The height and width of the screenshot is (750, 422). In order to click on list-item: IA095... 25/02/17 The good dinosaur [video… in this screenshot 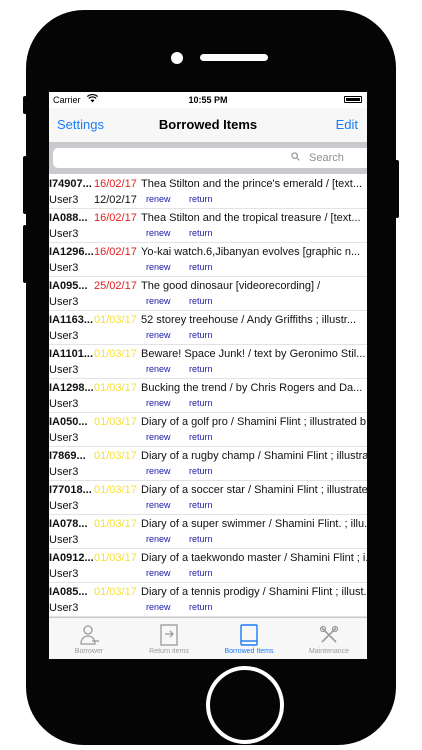, I will do `click(208, 294)`.